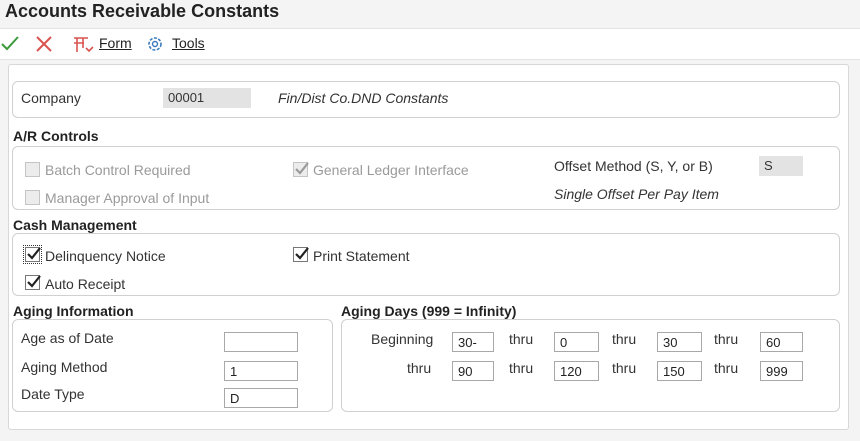 This screenshot has width=860, height=441. Describe the element at coordinates (64, 367) in the screenshot. I see `aging-method-label: Aging Method` at that location.